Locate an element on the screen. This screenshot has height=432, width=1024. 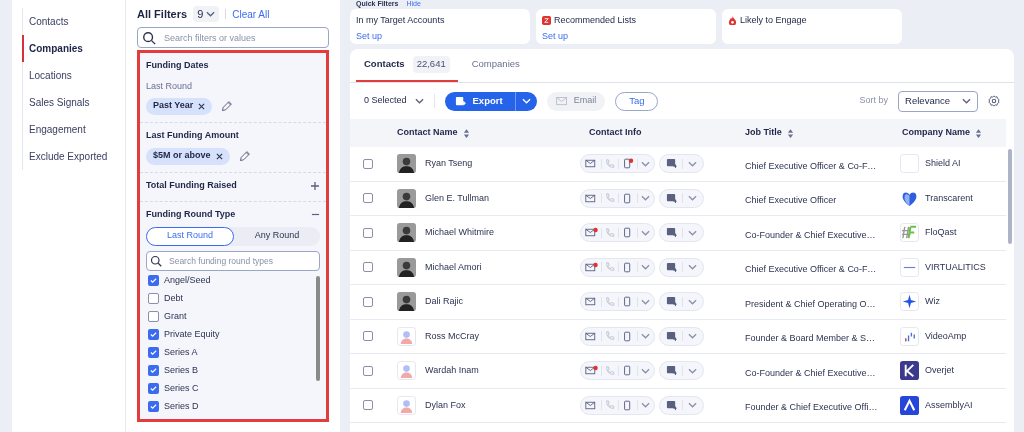
quick-filter-card: Likely to Engage is located at coordinates (812, 26).